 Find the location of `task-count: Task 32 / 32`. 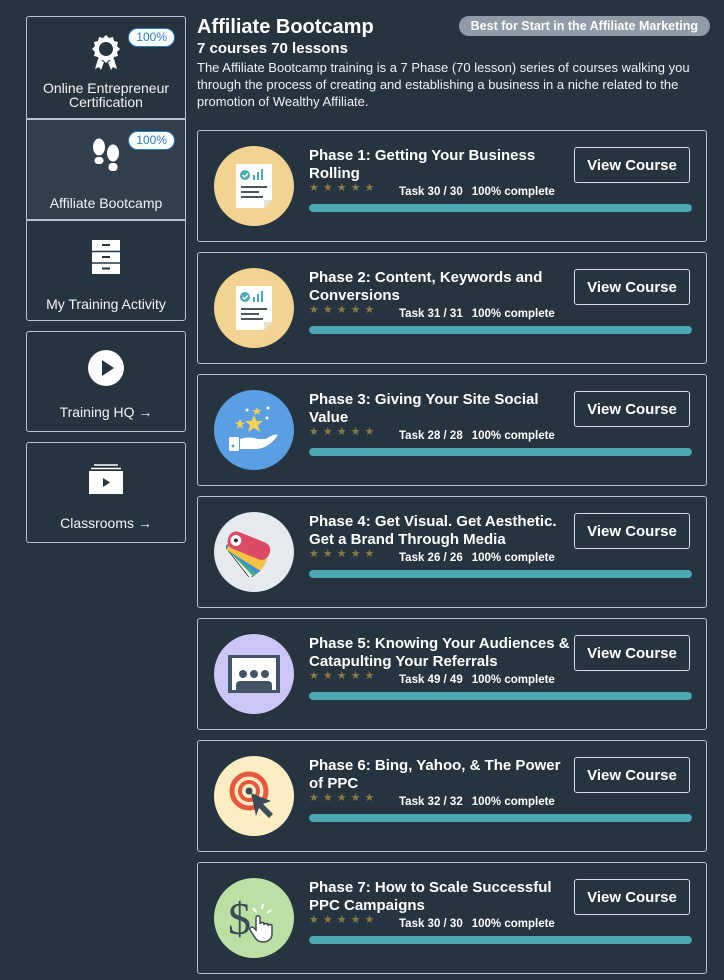

task-count: Task 32 / 32 is located at coordinates (431, 802).